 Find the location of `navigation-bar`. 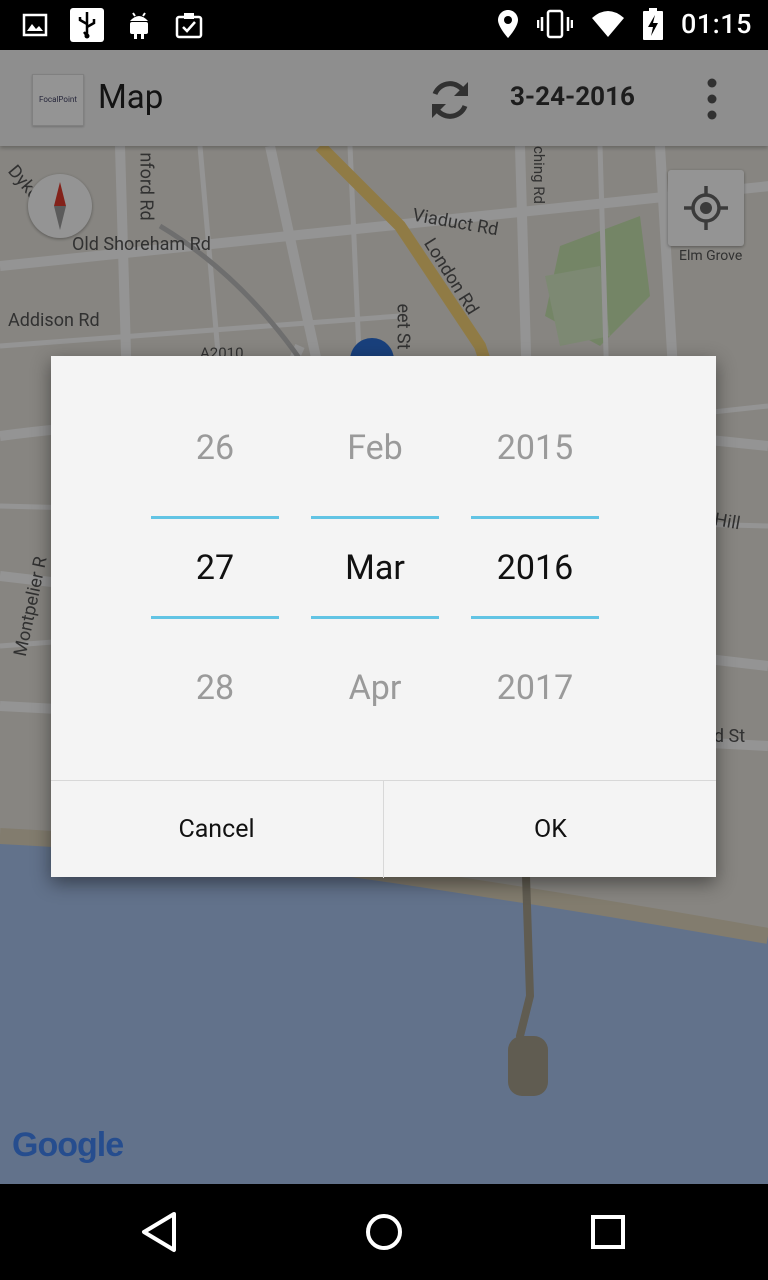

navigation-bar is located at coordinates (384, 1232).